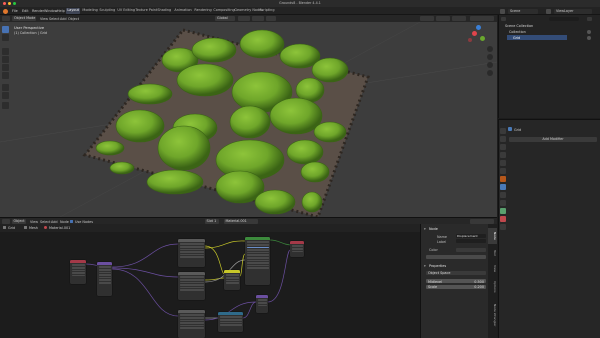 The image size is (600, 338). What do you see at coordinates (297, 249) in the screenshot?
I see `node-material-output` at bounding box center [297, 249].